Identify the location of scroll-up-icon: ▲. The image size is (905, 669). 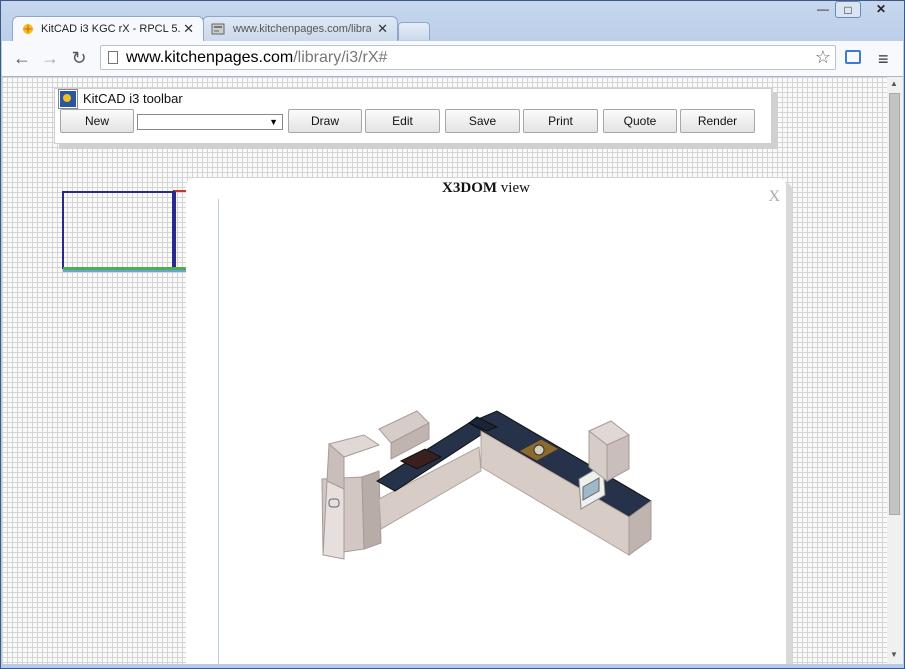
(894, 83).